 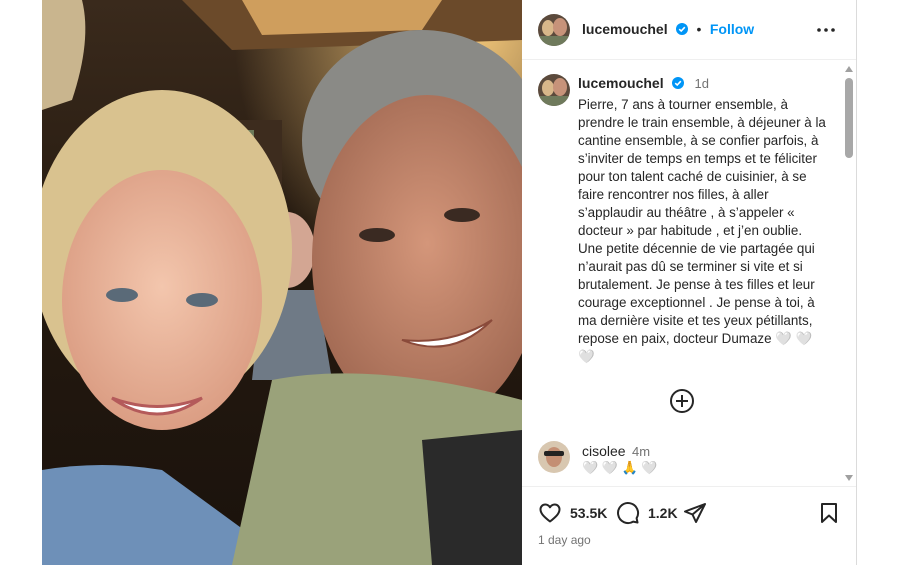 What do you see at coordinates (689, 525) in the screenshot?
I see `post-actions: 53.5K 1.2K 1 day ago` at bounding box center [689, 525].